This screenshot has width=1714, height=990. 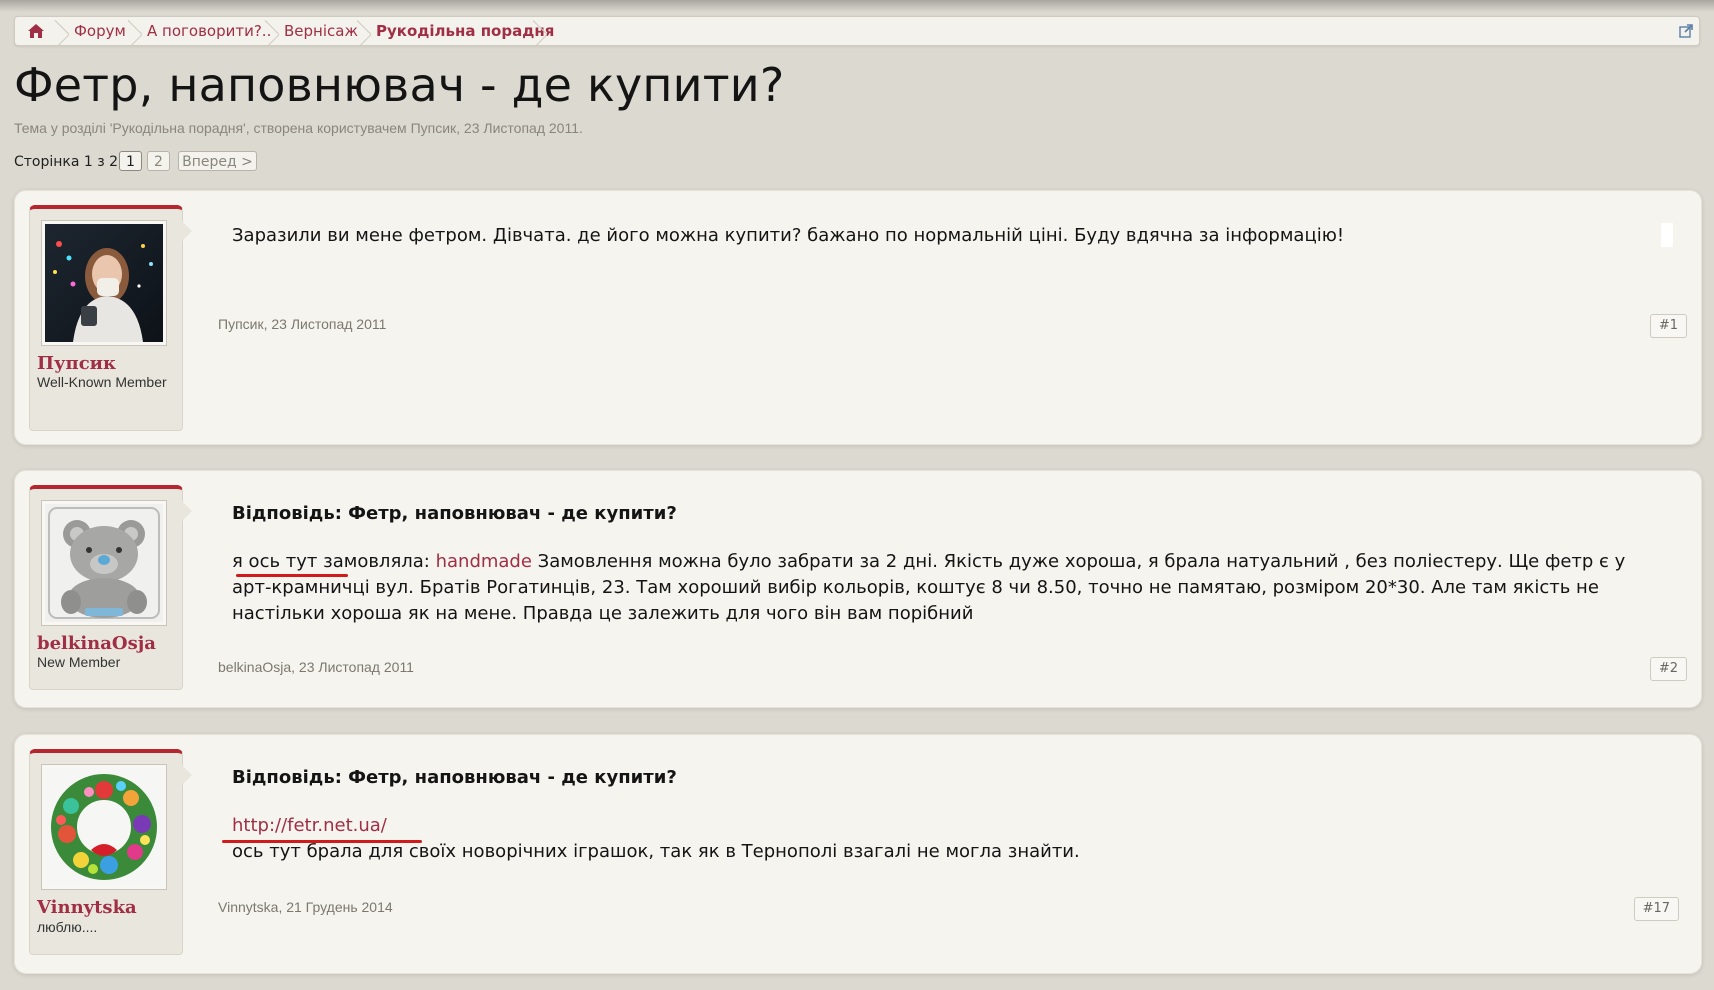 What do you see at coordinates (1668, 326) in the screenshot?
I see `post-number: #1` at bounding box center [1668, 326].